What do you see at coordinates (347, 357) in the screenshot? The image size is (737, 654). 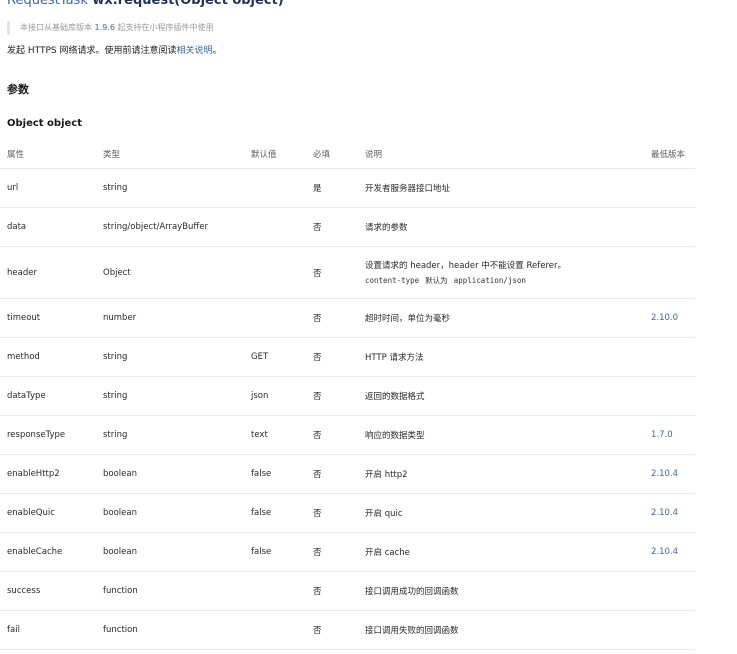 I see `table-row: method string GET 否 HTTP 请求方法` at bounding box center [347, 357].